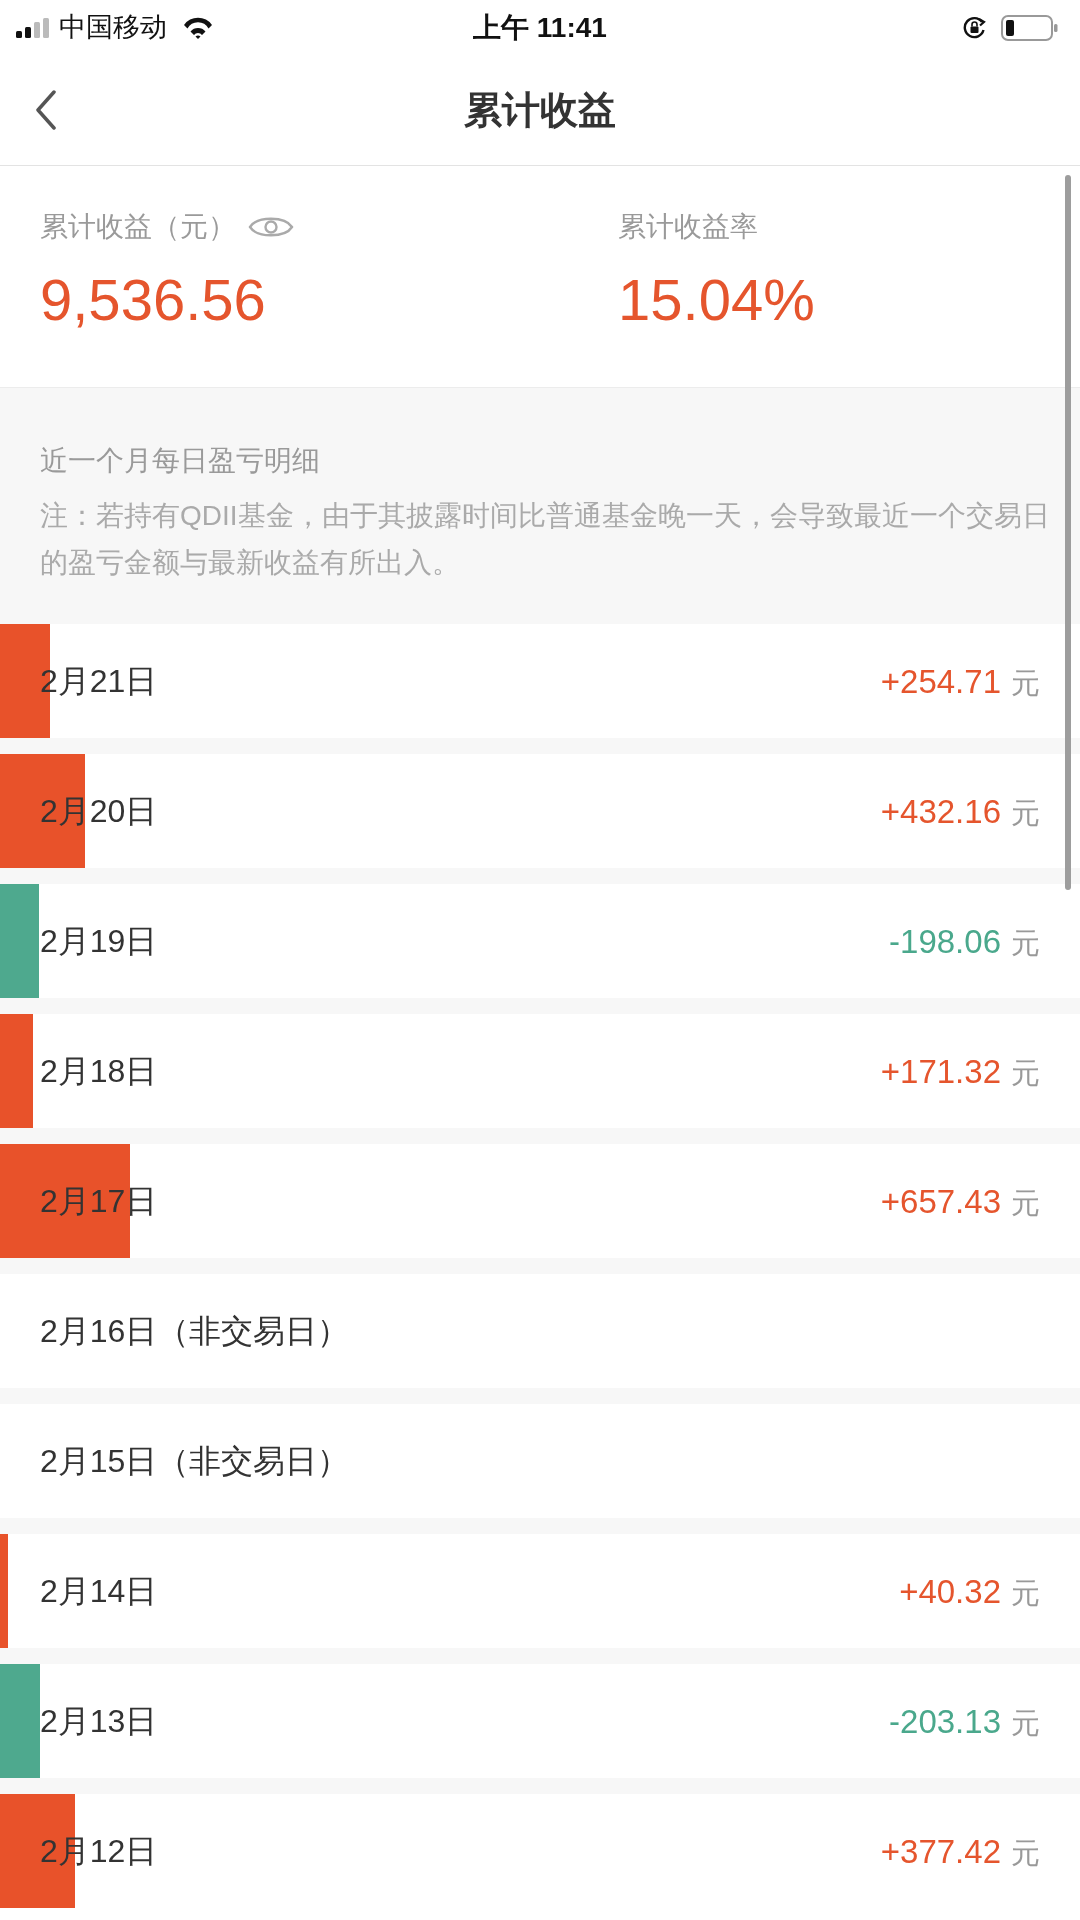 This screenshot has height=1920, width=1080. What do you see at coordinates (540, 27) in the screenshot?
I see `status-time: 上午 11:41` at bounding box center [540, 27].